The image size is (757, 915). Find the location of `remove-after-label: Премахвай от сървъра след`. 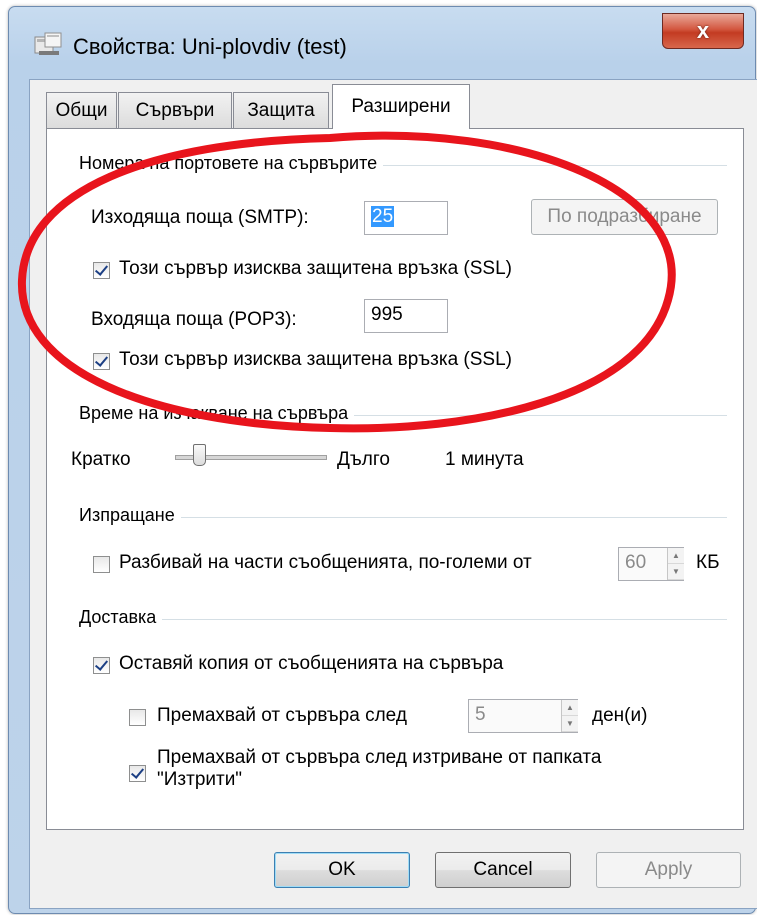

remove-after-label: Премахвай от сървъра след is located at coordinates (282, 715).